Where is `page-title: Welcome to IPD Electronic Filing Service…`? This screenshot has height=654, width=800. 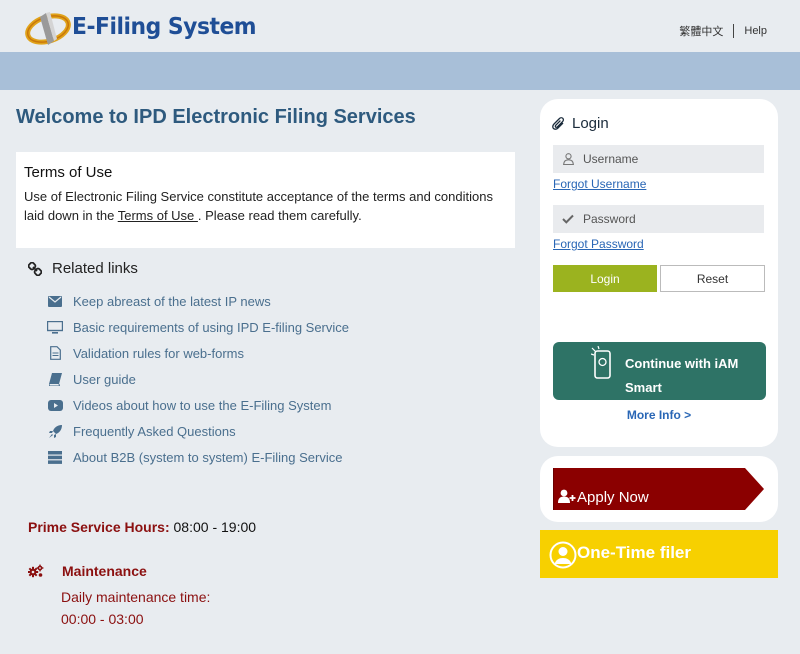 page-title: Welcome to IPD Electronic Filing Service… is located at coordinates (216, 117).